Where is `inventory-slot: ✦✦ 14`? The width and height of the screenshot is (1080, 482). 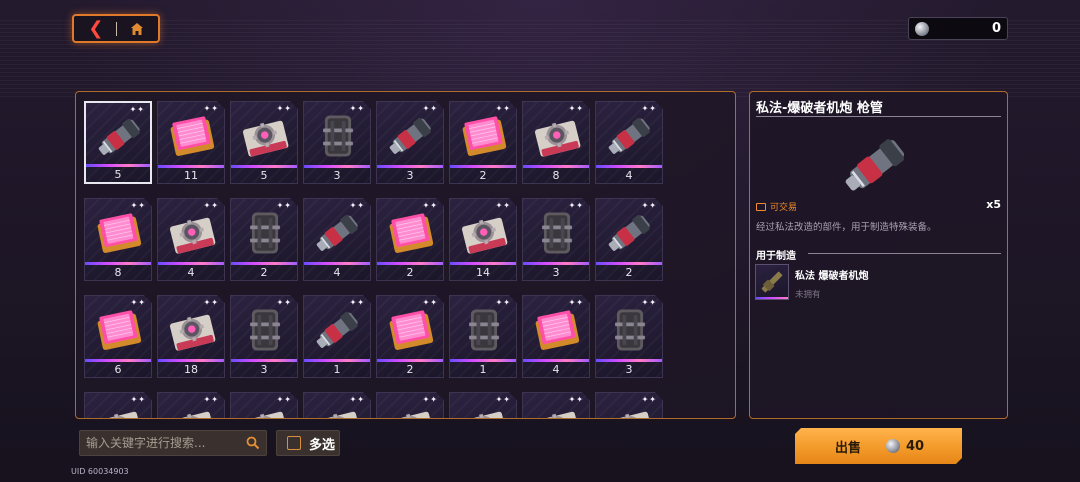 inventory-slot: ✦✦ 14 is located at coordinates (483, 239).